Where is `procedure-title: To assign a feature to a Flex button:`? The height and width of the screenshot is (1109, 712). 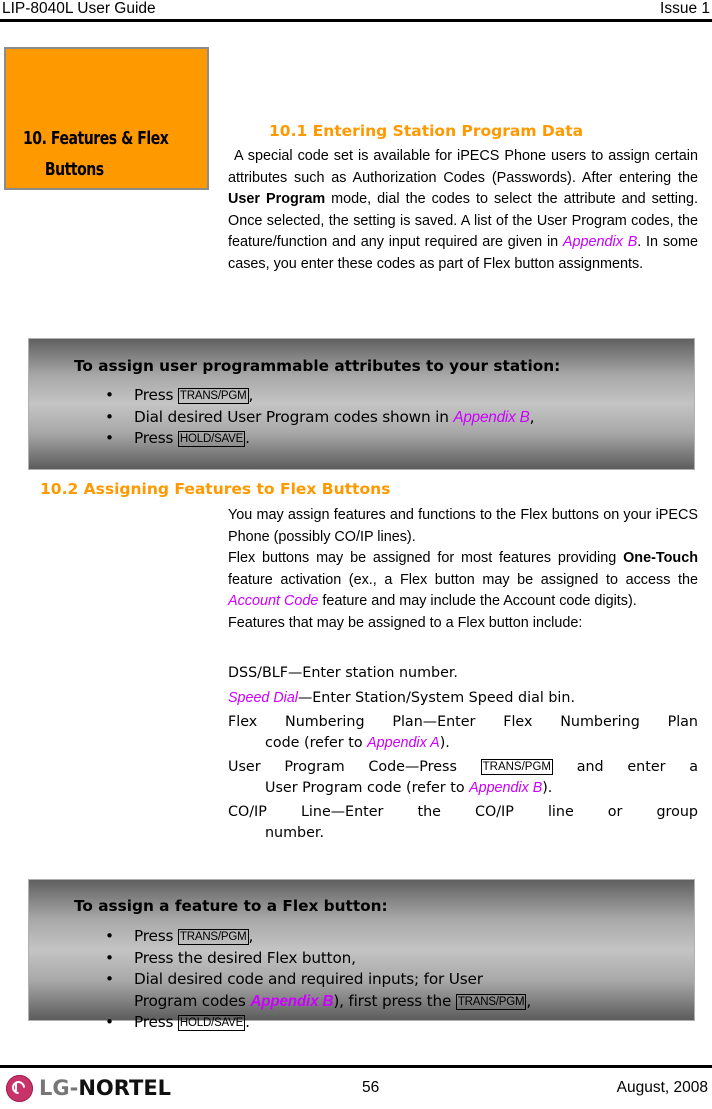
procedure-title: To assign a feature to a Flex button: is located at coordinates (231, 906).